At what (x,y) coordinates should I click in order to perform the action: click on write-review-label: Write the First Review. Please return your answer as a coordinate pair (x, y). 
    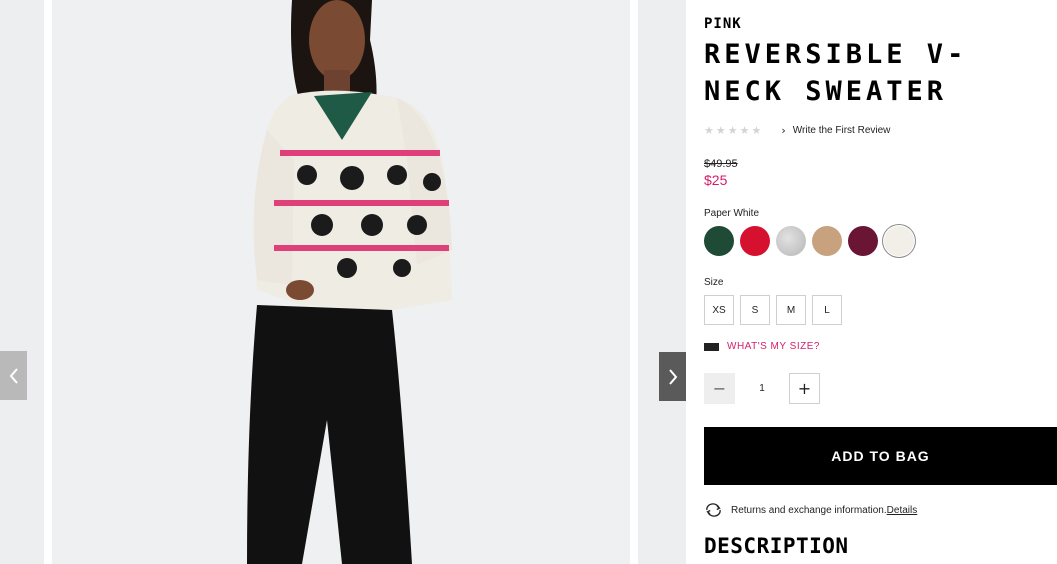
    Looking at the image, I should click on (841, 130).